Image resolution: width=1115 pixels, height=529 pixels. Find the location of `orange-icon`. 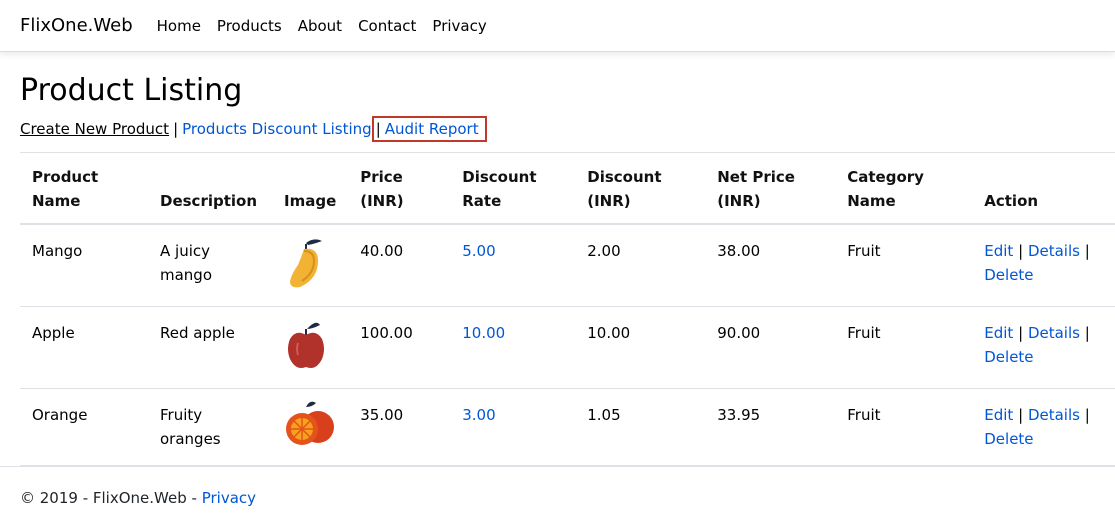

orange-icon is located at coordinates (310, 427).